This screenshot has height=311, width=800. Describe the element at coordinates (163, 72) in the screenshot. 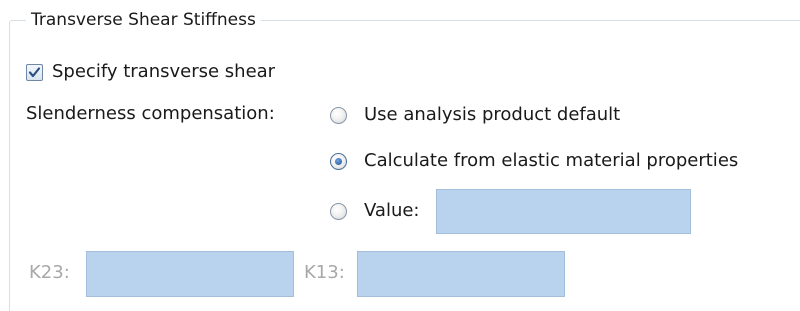

I see `specify-transverse-shear-label: Specify transverse shear` at that location.